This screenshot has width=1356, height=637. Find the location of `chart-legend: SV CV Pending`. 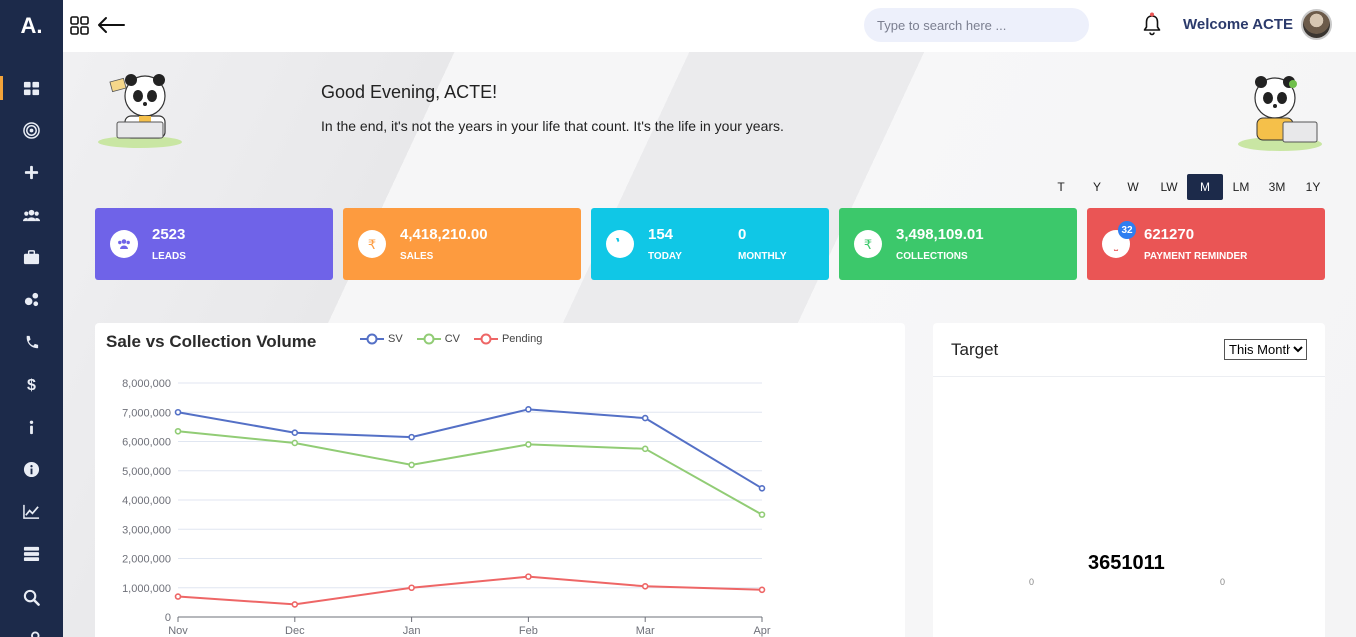

chart-legend: SV CV Pending is located at coordinates (451, 339).